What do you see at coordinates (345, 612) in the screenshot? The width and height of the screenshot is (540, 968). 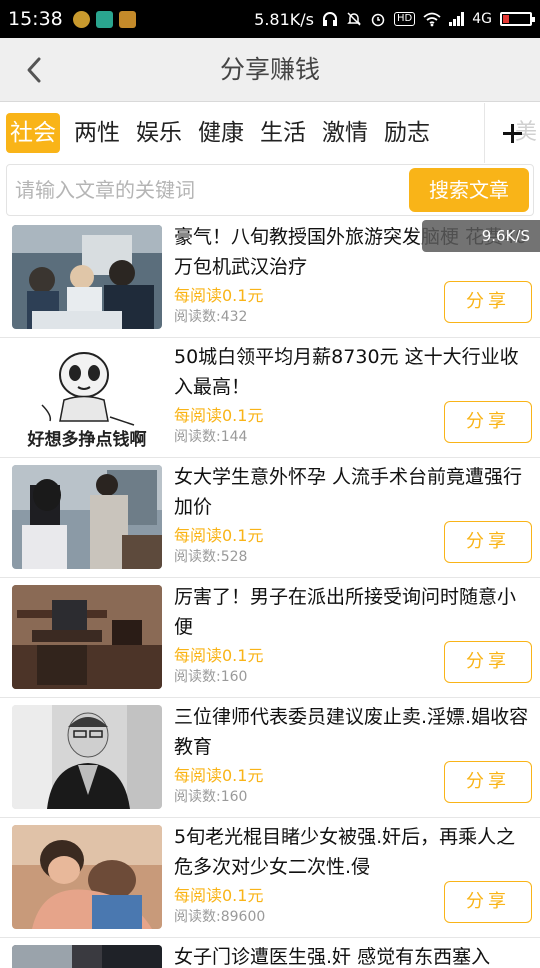 I see `article-title: 厉害了！男子在派出所接受询问时随意小便` at bounding box center [345, 612].